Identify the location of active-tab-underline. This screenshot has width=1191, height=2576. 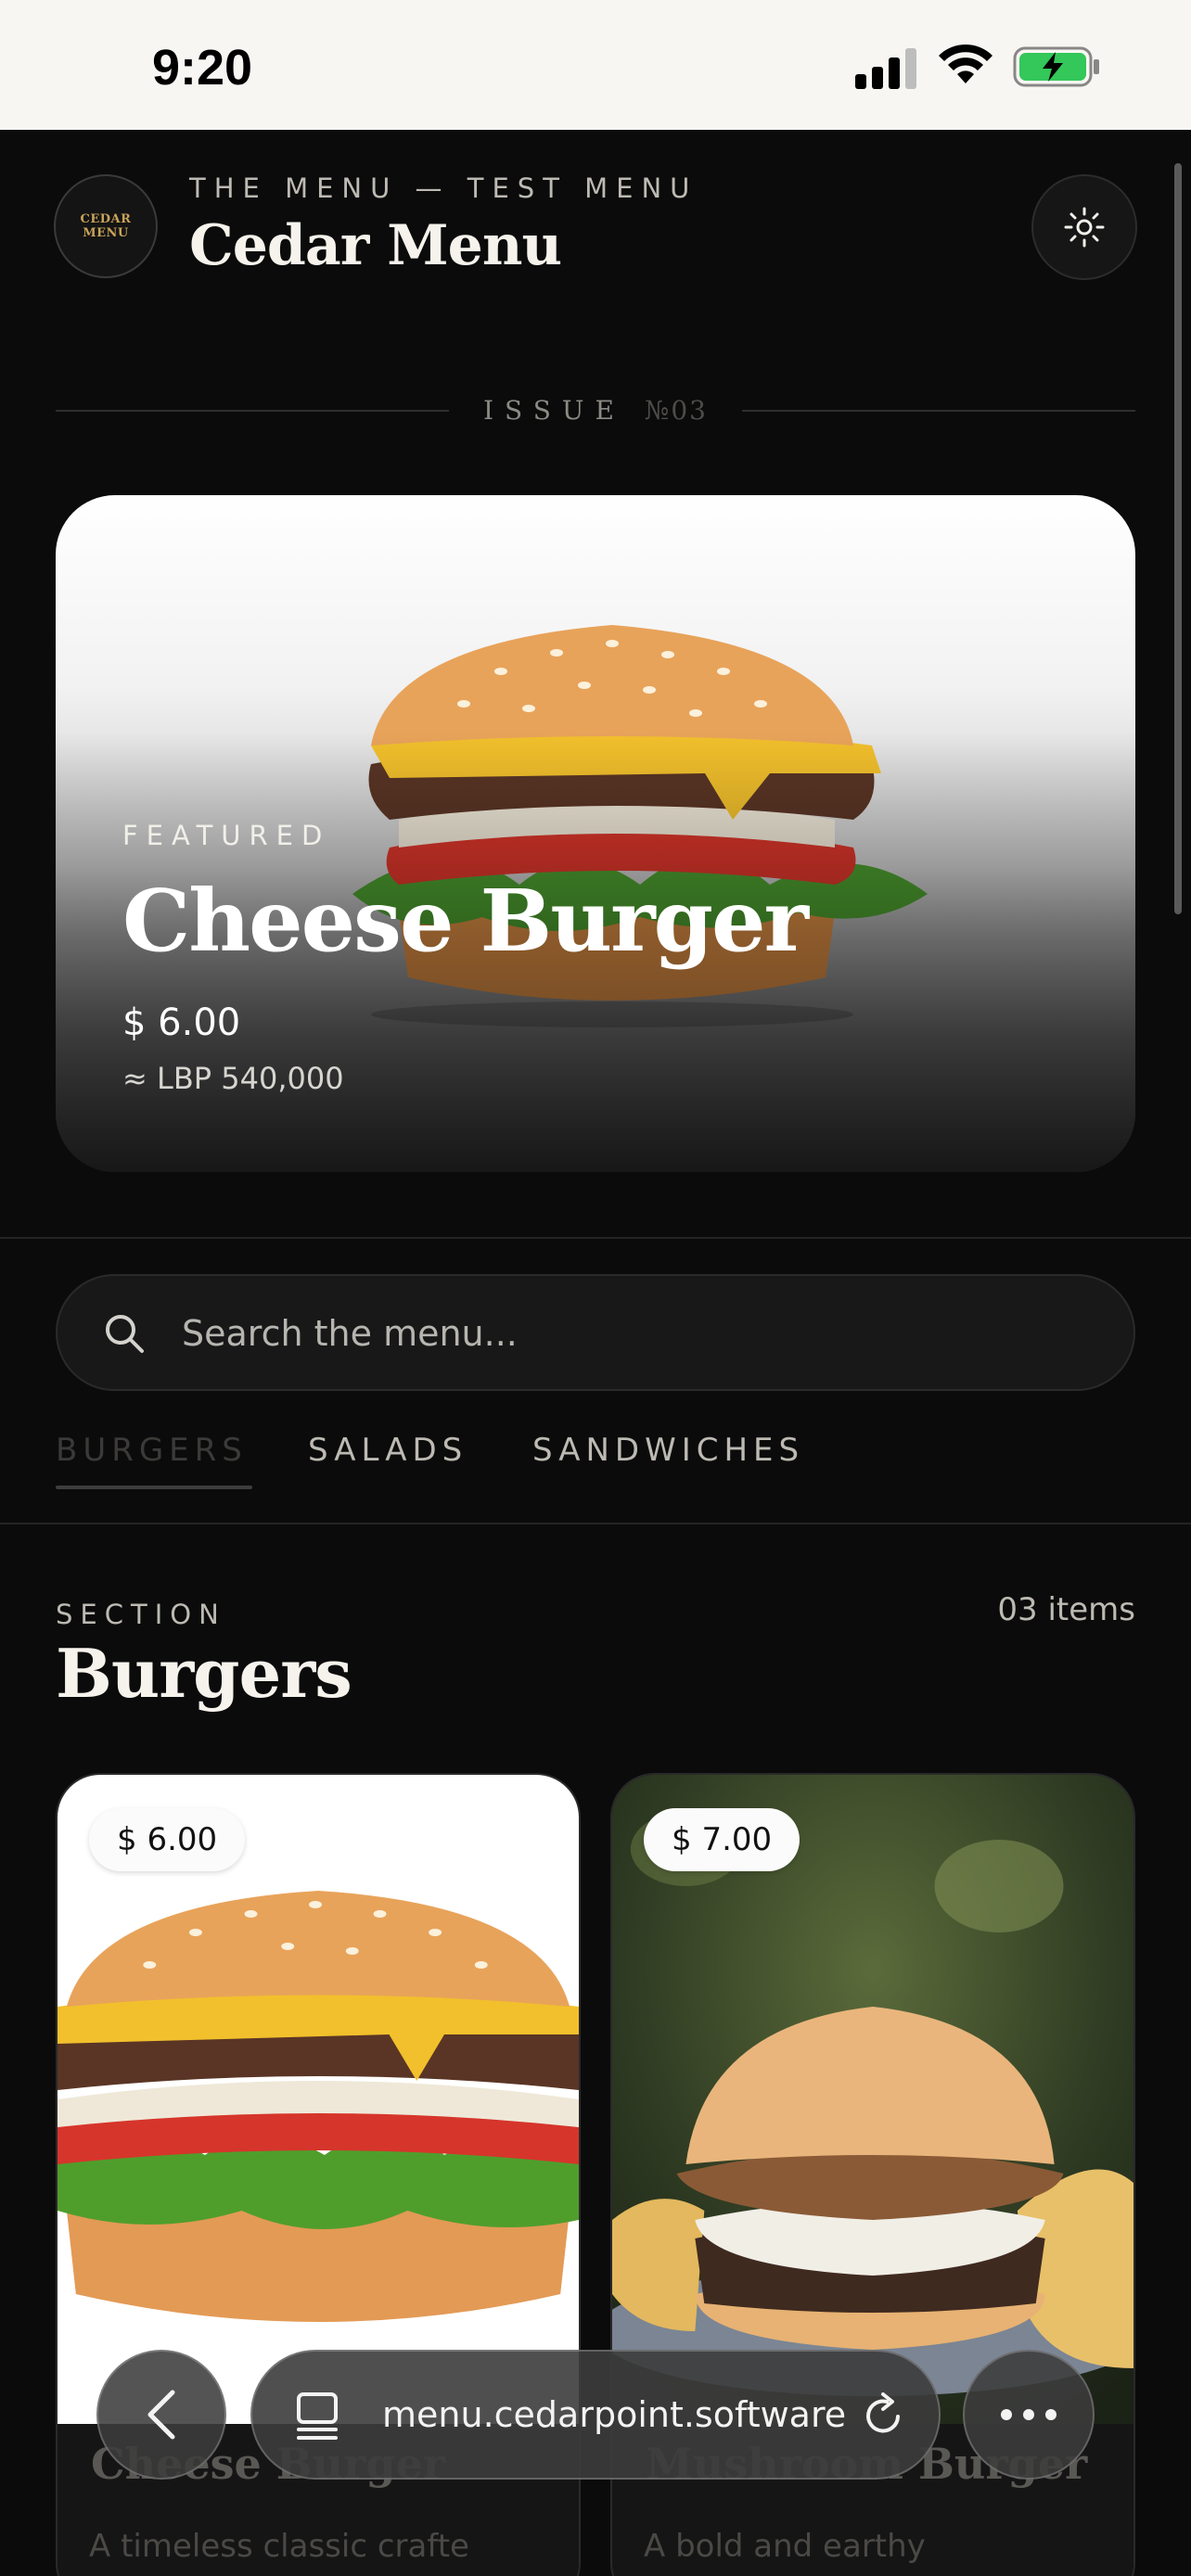
(154, 1487).